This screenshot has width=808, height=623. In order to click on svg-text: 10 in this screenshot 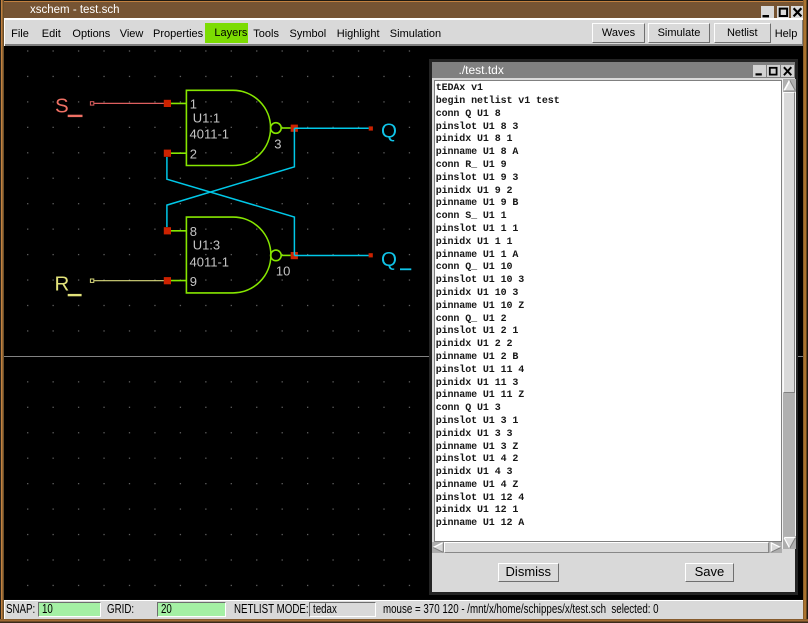, I will do `click(283, 271)`.